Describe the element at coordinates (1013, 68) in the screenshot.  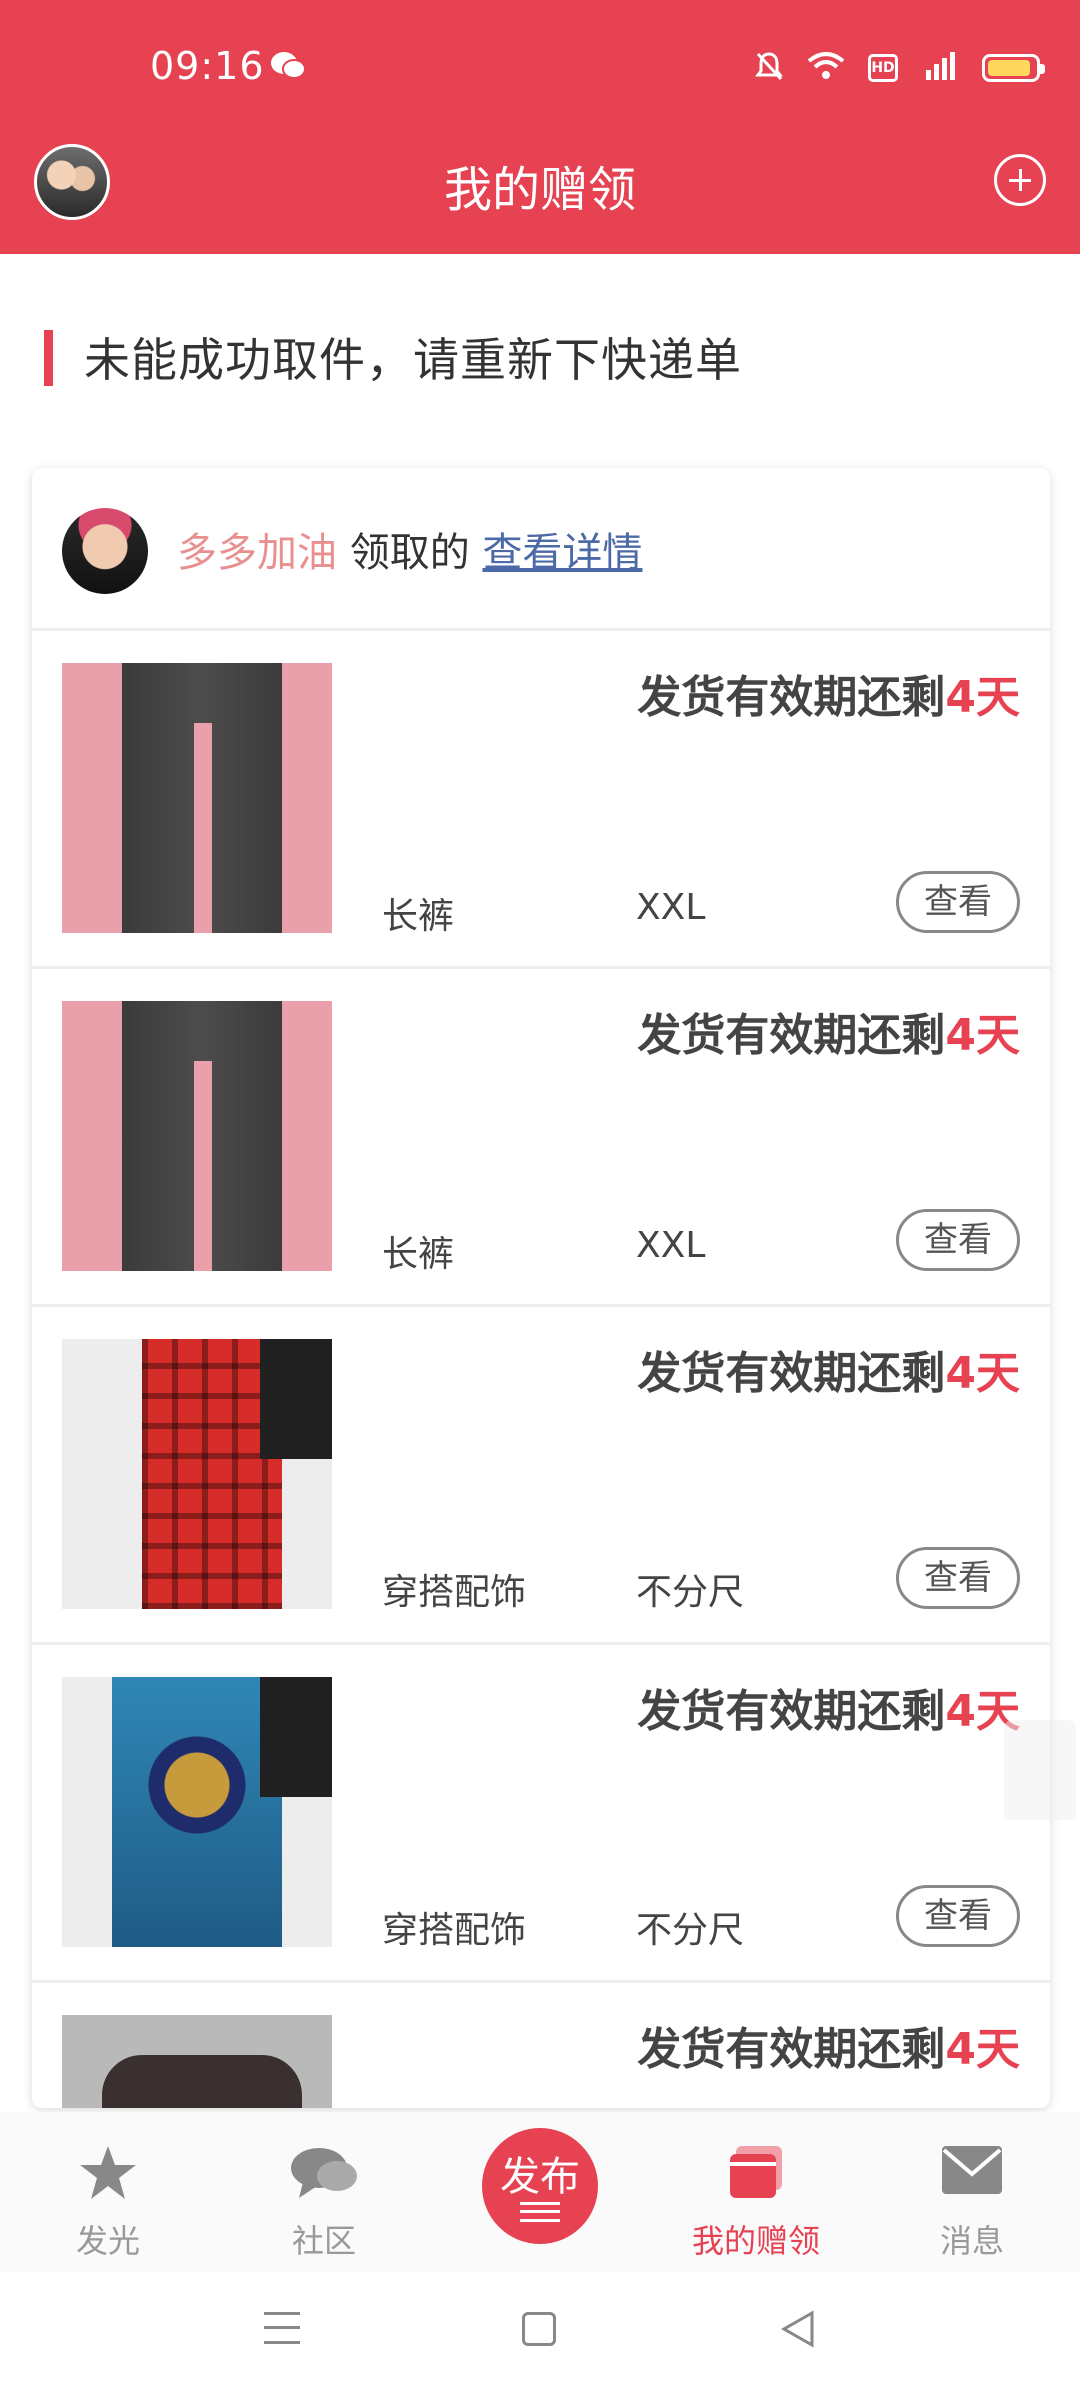
I see `battery-icon` at that location.